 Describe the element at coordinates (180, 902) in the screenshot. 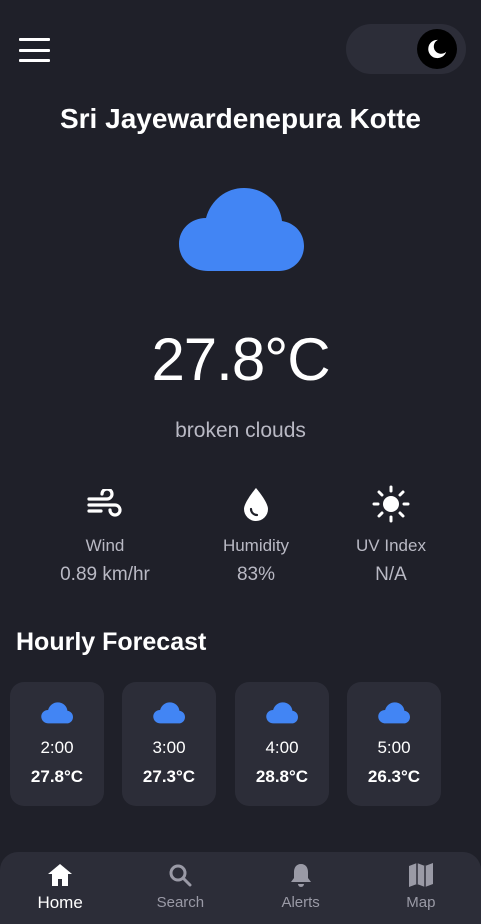

I see `nav-label-search: Search` at that location.